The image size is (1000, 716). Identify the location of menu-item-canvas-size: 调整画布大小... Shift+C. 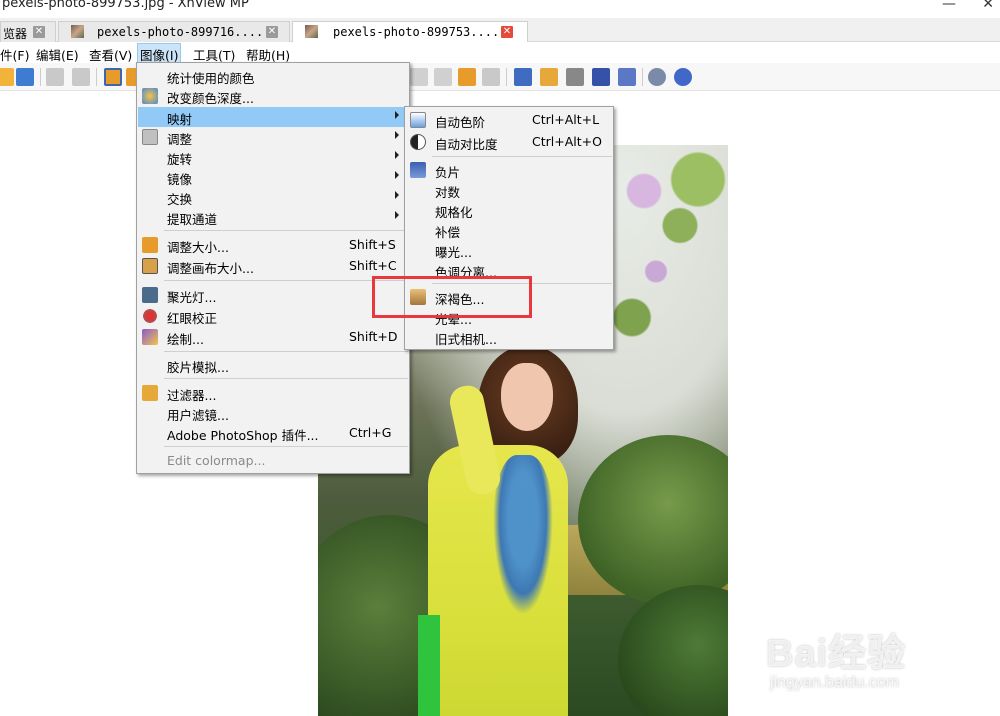
(273, 266).